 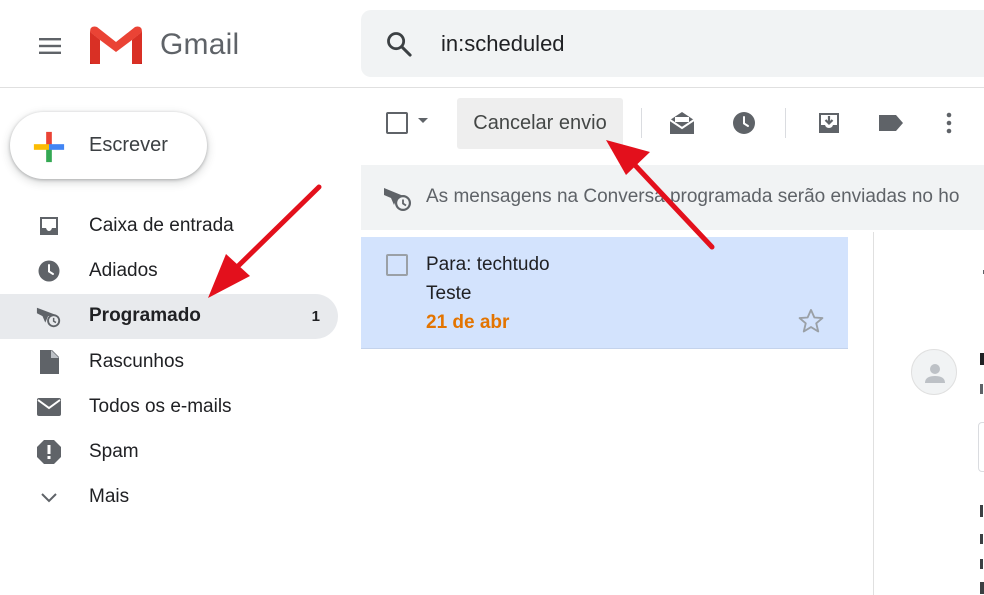 What do you see at coordinates (891, 123) in the screenshot?
I see `label-icon` at bounding box center [891, 123].